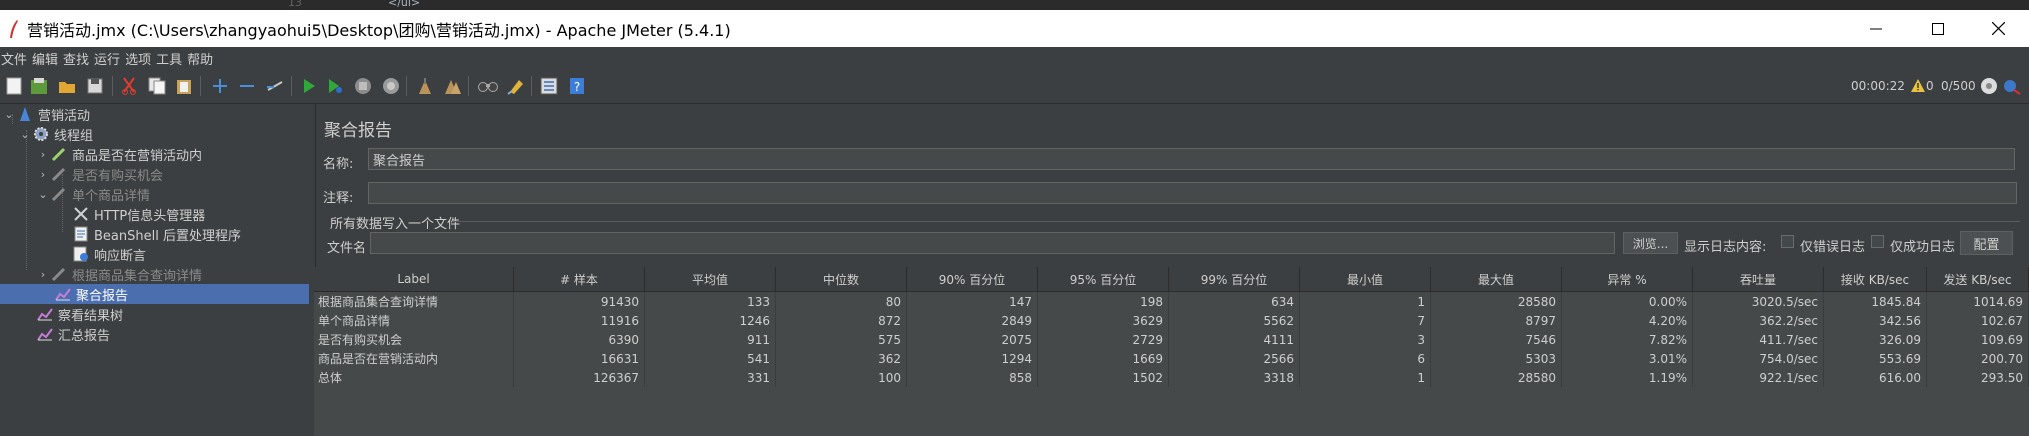  Describe the element at coordinates (79, 314) in the screenshot. I see `tree-item-results-tree: 察看结果树` at that location.